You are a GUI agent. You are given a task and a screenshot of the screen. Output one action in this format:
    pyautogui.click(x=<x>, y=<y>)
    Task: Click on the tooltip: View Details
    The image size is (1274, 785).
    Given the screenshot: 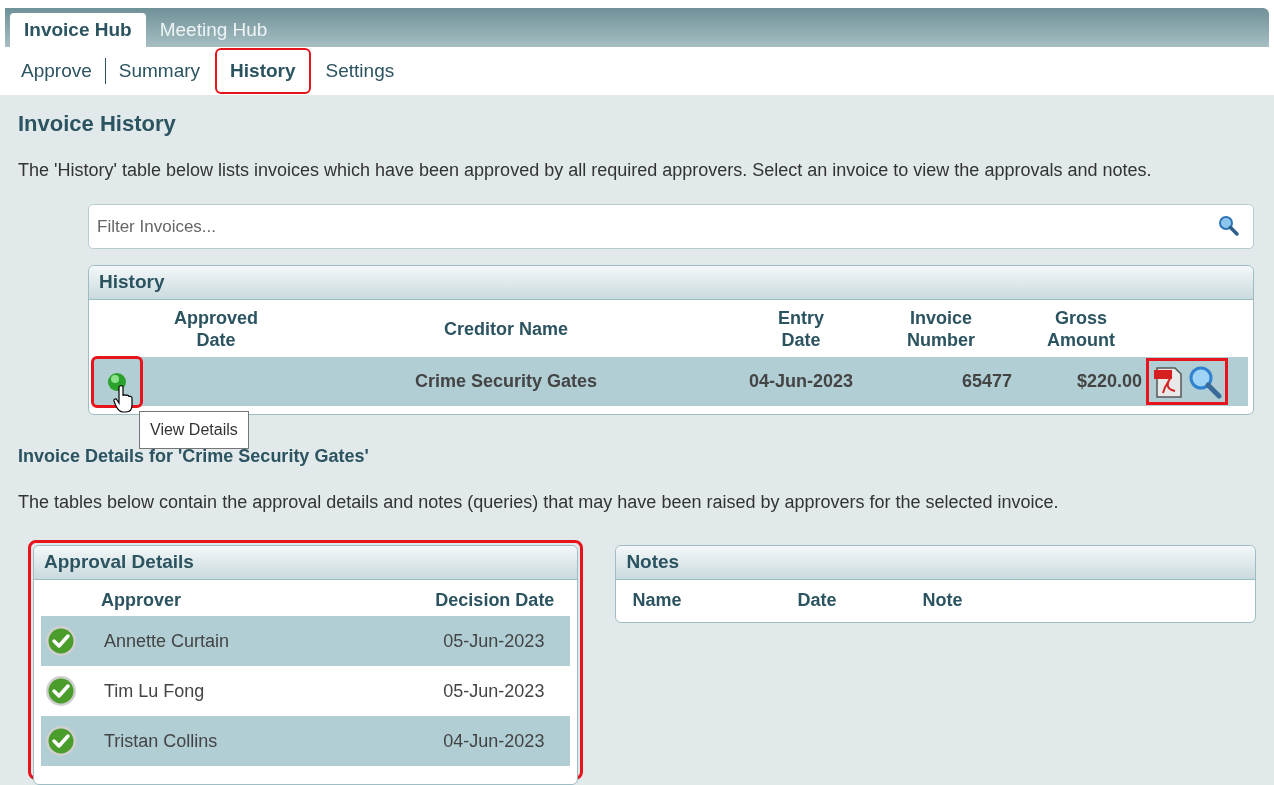 What is the action you would take?
    pyautogui.click(x=194, y=430)
    